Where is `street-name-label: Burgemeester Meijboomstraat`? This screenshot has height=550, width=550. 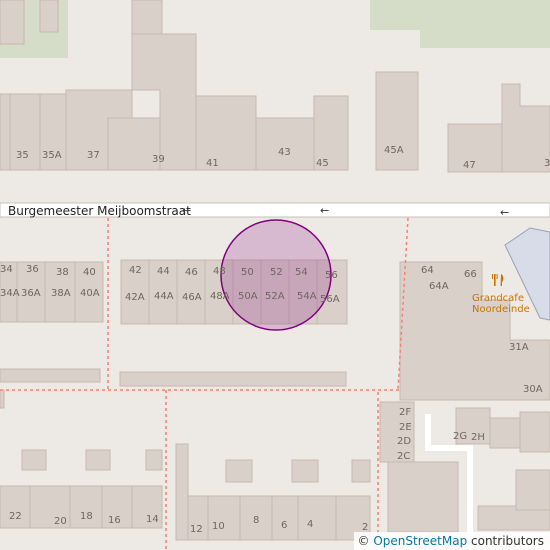 street-name-label: Burgemeester Meijboomstraat is located at coordinates (99, 211).